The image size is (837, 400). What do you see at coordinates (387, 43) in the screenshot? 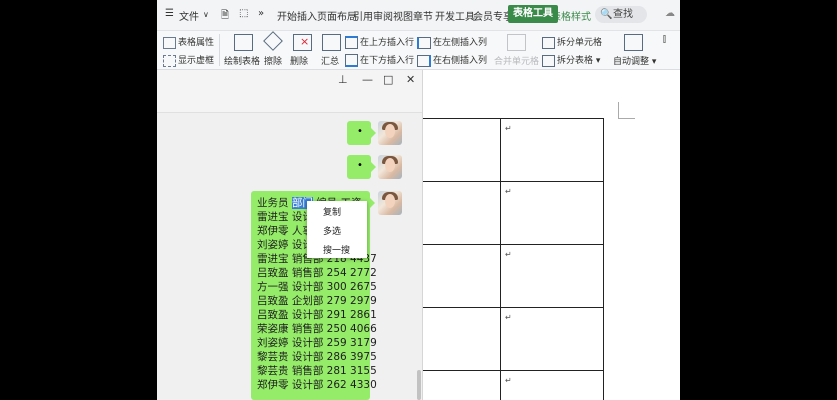
I see `insert-above-label: 在上方插入行` at bounding box center [387, 43].